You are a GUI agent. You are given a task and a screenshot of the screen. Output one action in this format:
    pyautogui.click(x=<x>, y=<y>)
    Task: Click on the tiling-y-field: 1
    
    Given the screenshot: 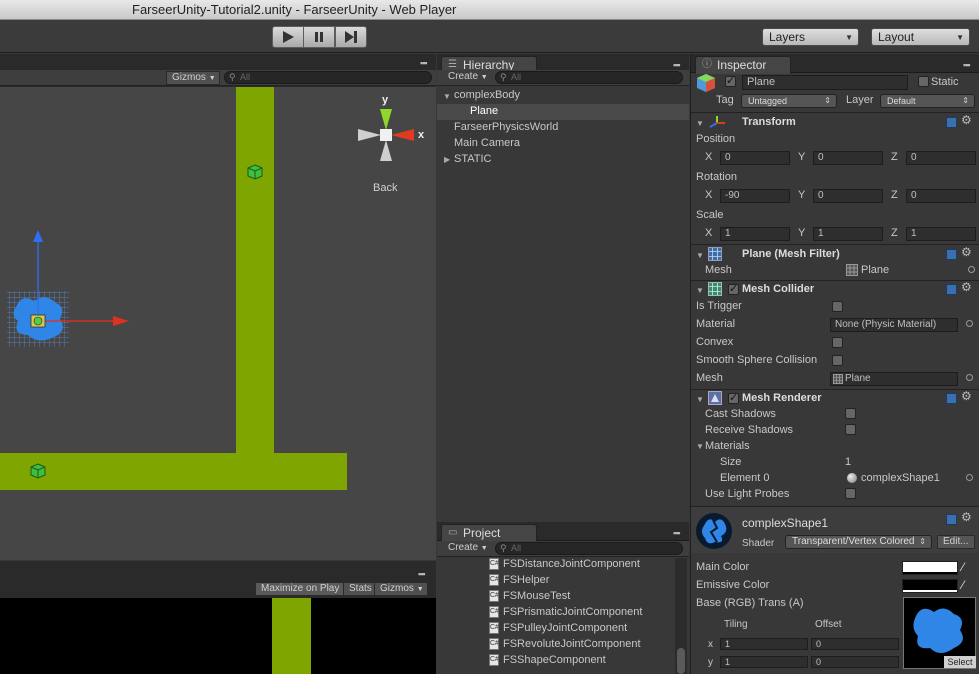 What is the action you would take?
    pyautogui.click(x=764, y=662)
    